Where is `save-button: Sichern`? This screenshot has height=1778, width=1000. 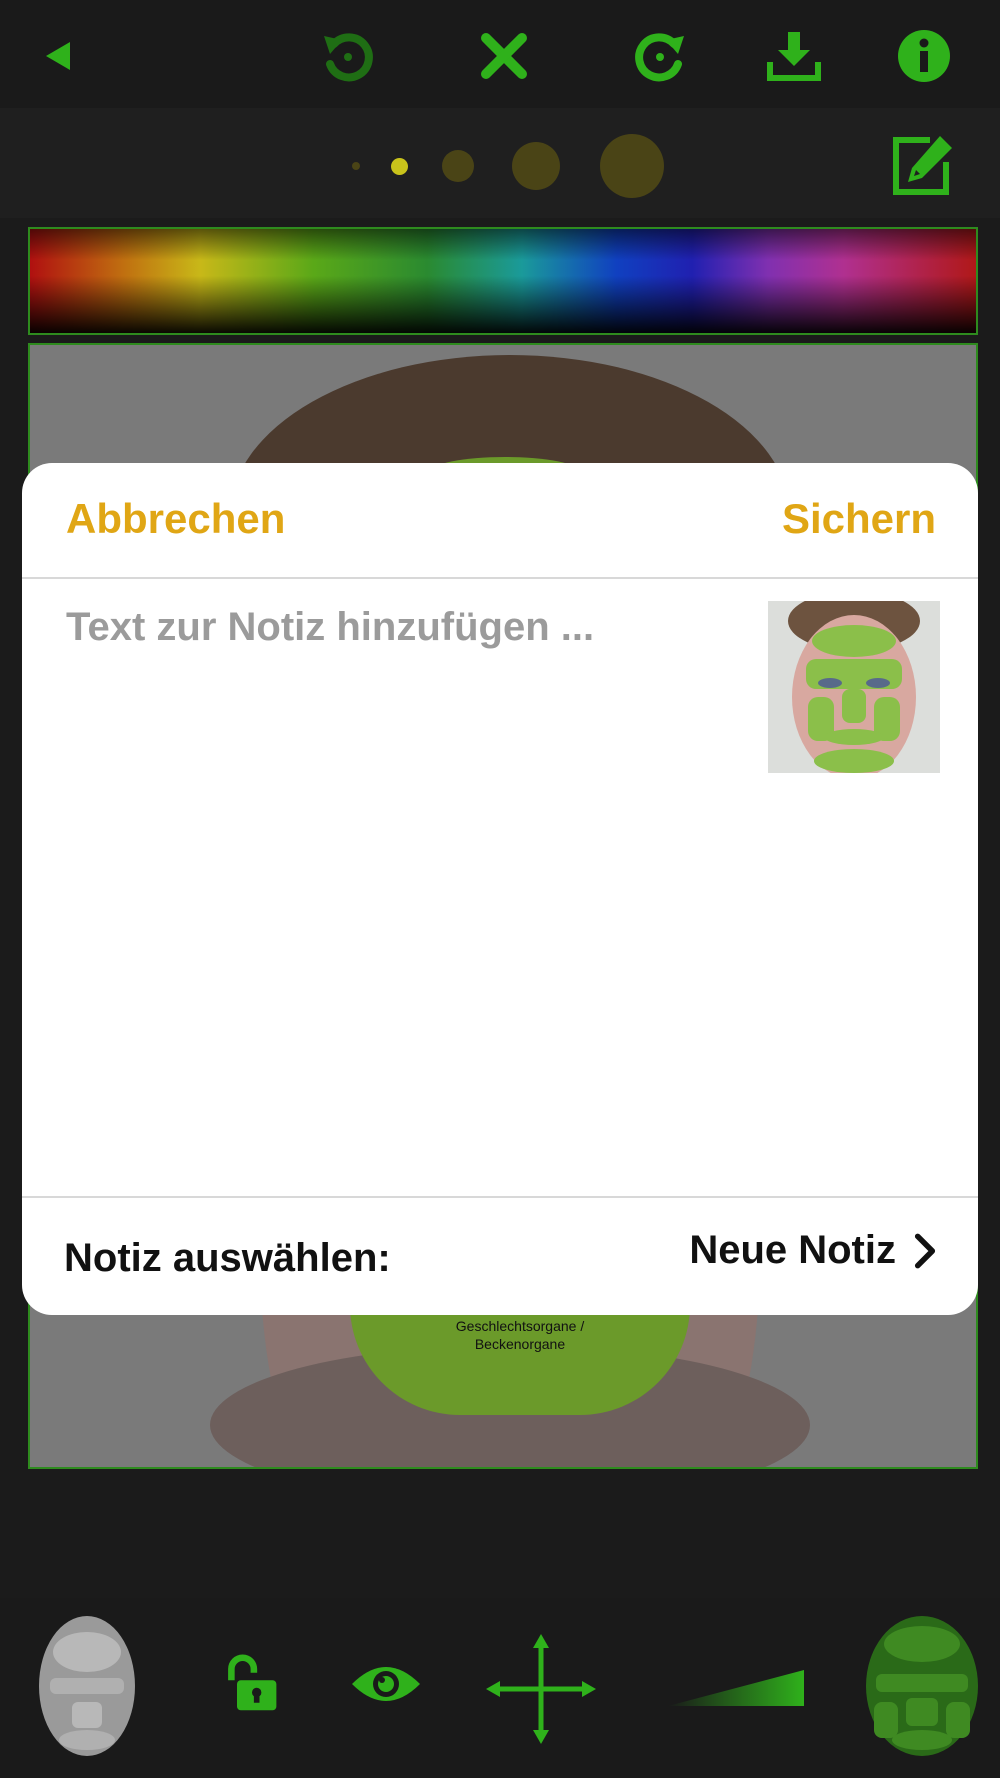
save-button: Sichern is located at coordinates (859, 519).